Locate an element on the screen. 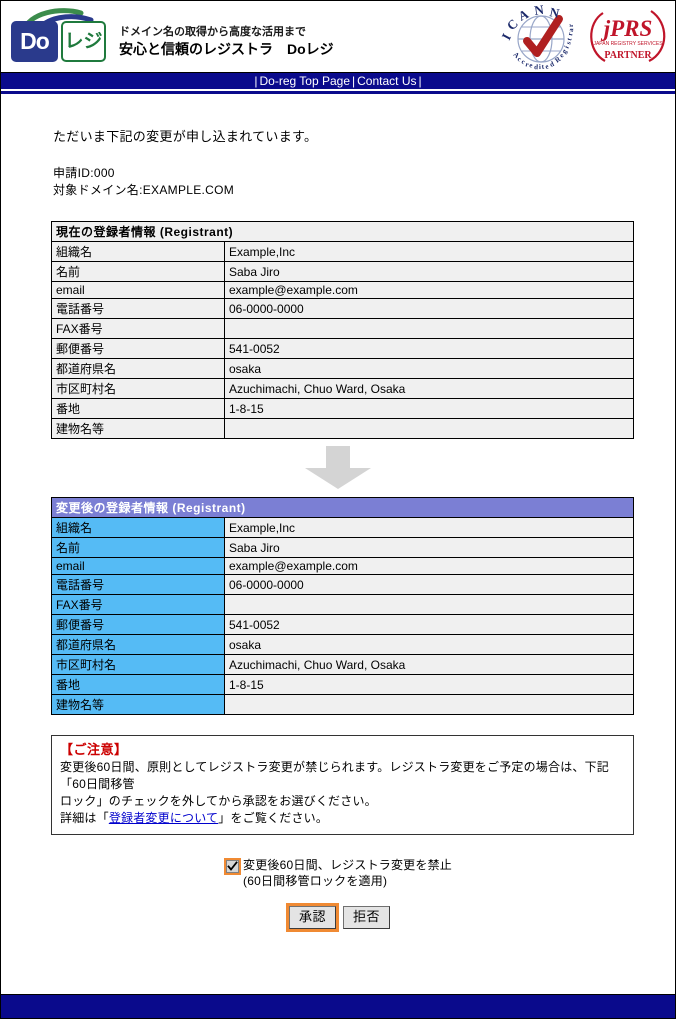  transfer-lock-label-line-2: (60日間移管ロックを適用) is located at coordinates (315, 881).